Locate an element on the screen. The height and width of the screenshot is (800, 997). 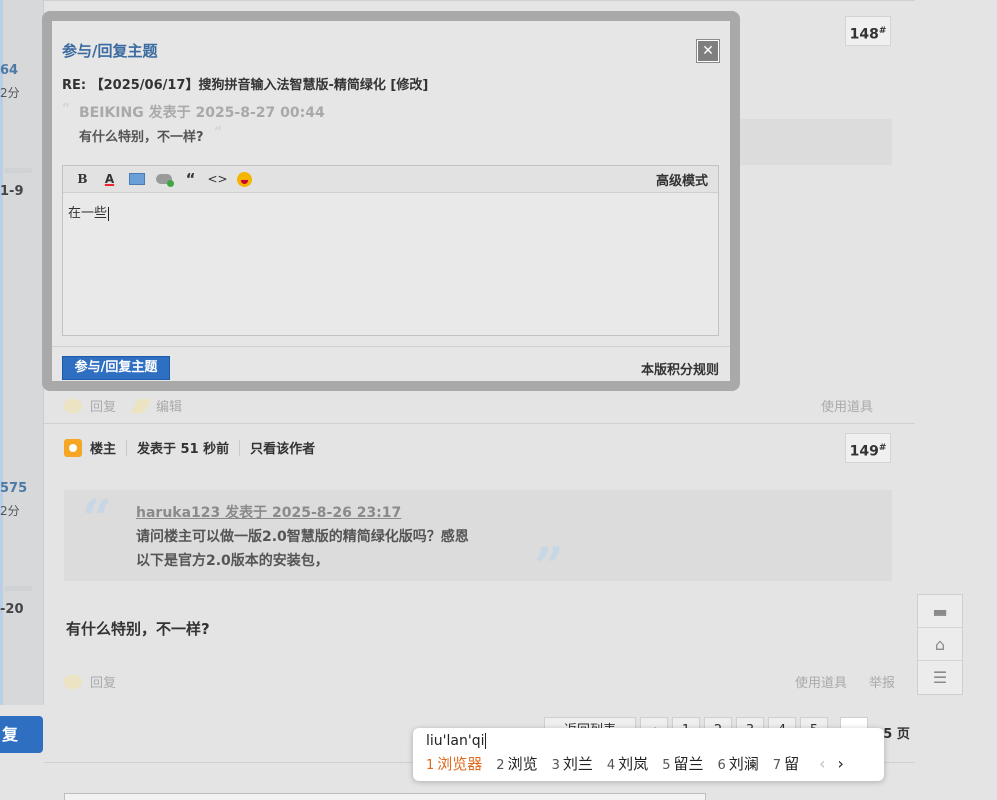
image-icon is located at coordinates (136, 179).